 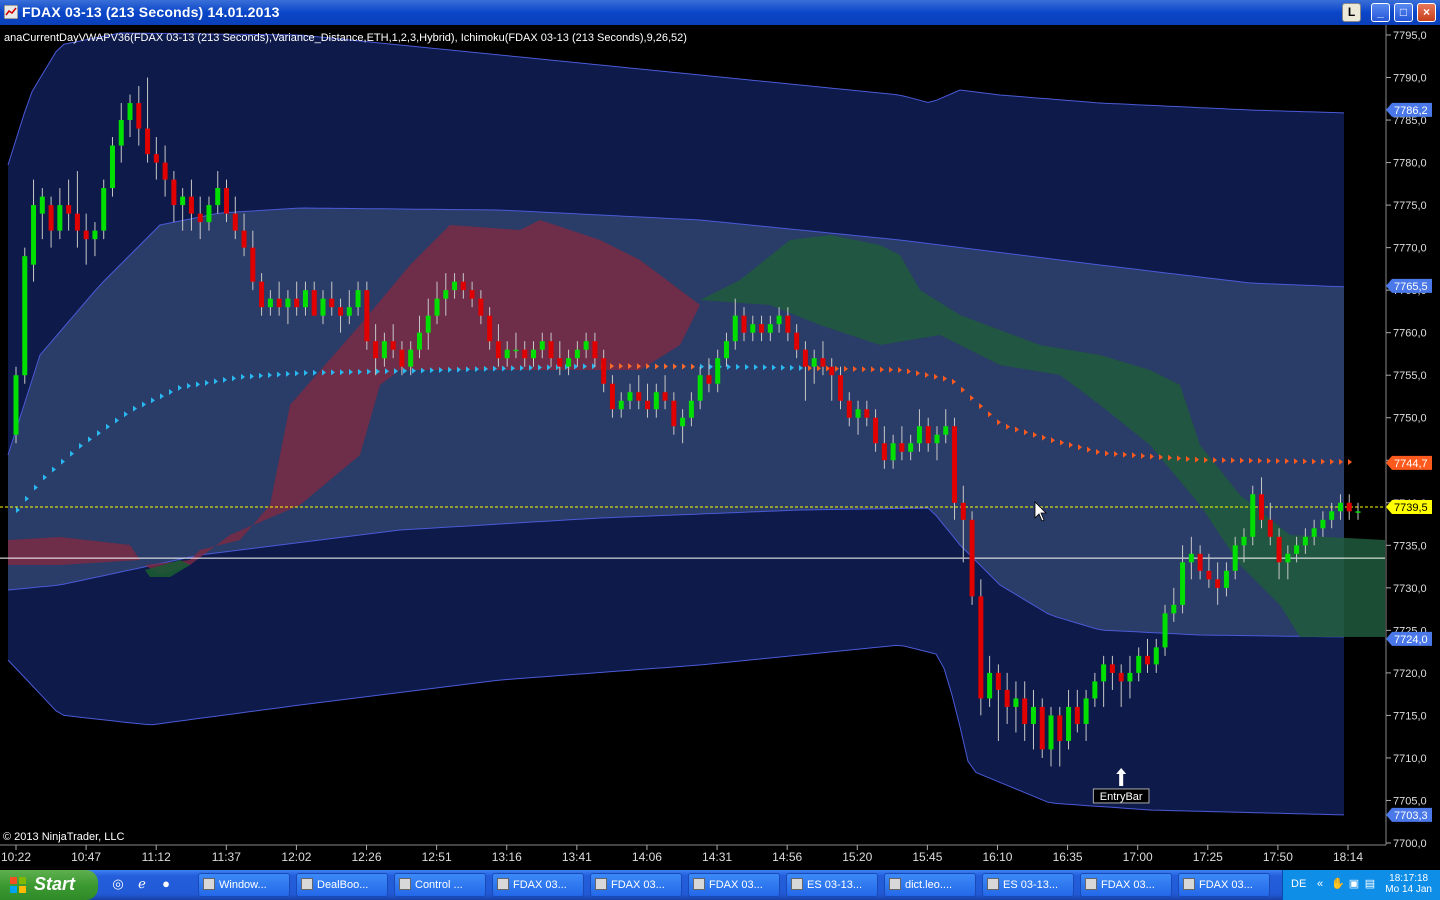 I want to click on clock: 18:17:18 Mo 14 Jan, so click(x=1408, y=884).